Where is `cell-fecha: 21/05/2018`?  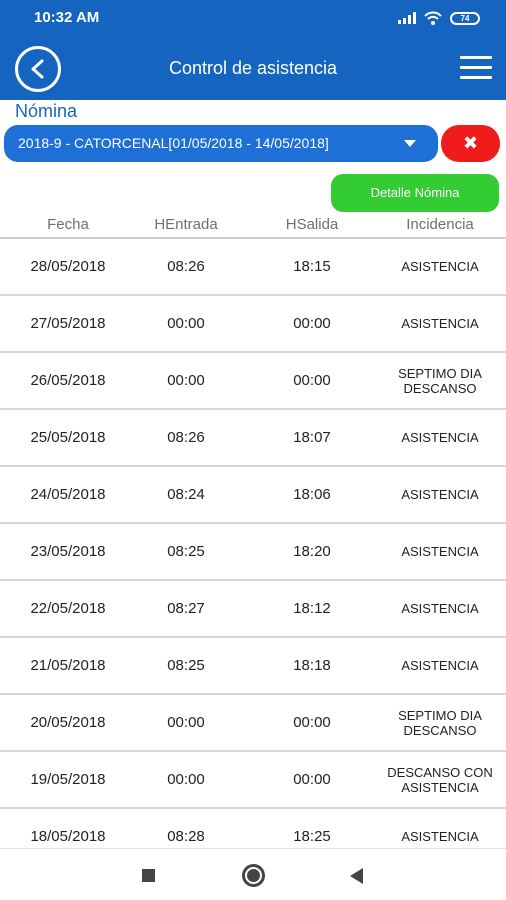
cell-fecha: 21/05/2018 is located at coordinates (68, 665).